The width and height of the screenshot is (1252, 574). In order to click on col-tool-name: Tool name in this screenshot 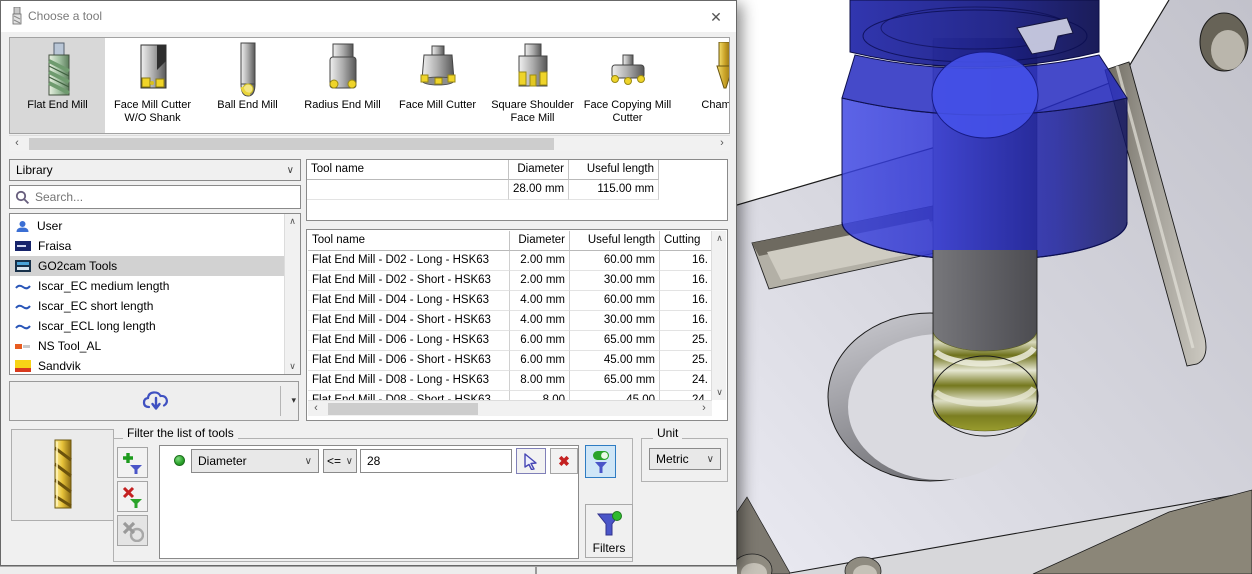, I will do `click(409, 241)`.